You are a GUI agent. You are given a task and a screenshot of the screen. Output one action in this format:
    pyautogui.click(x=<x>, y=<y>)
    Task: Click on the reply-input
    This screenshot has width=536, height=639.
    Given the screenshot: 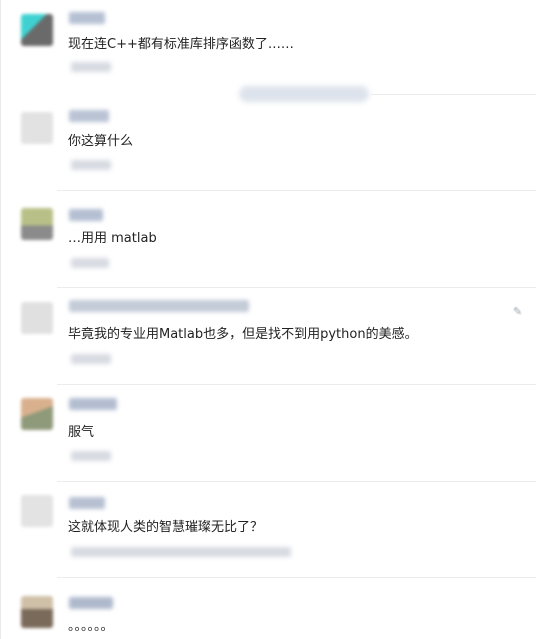 What is the action you would take?
    pyautogui.click(x=304, y=94)
    